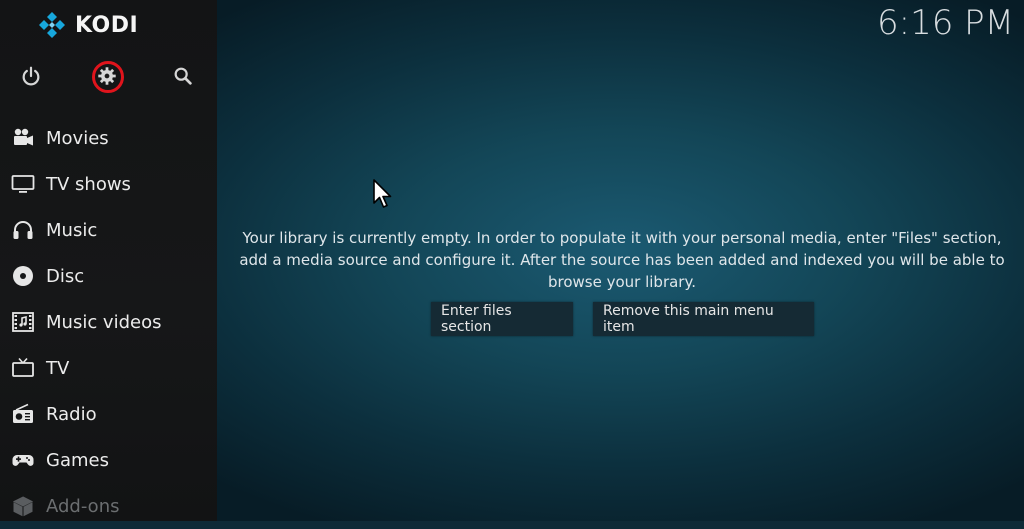 The height and width of the screenshot is (529, 1024). What do you see at coordinates (382, 193) in the screenshot?
I see `mouse-cursor-icon` at bounding box center [382, 193].